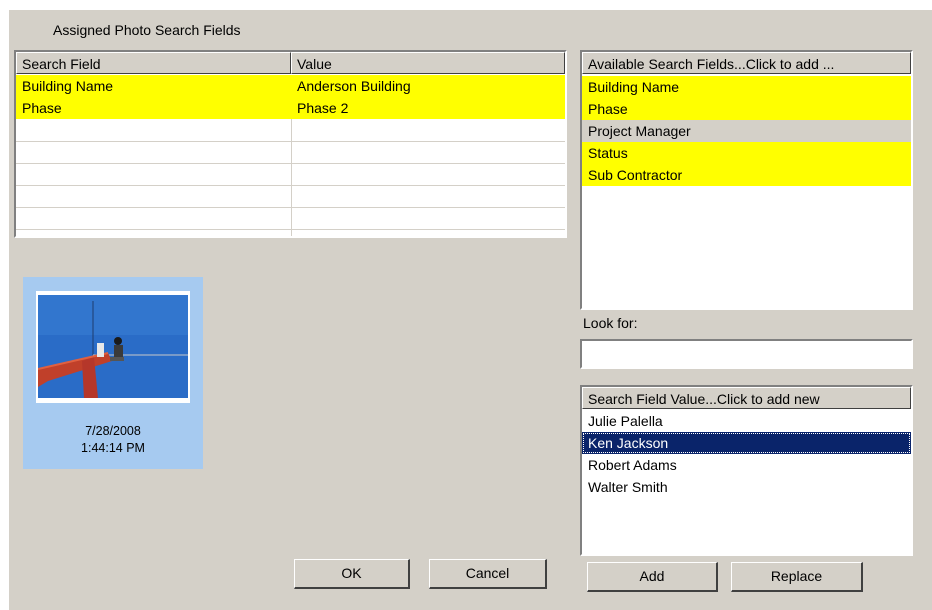  I want to click on photo-thumbnail-card: 7/28/2008 1:44:14 PM, so click(113, 373).